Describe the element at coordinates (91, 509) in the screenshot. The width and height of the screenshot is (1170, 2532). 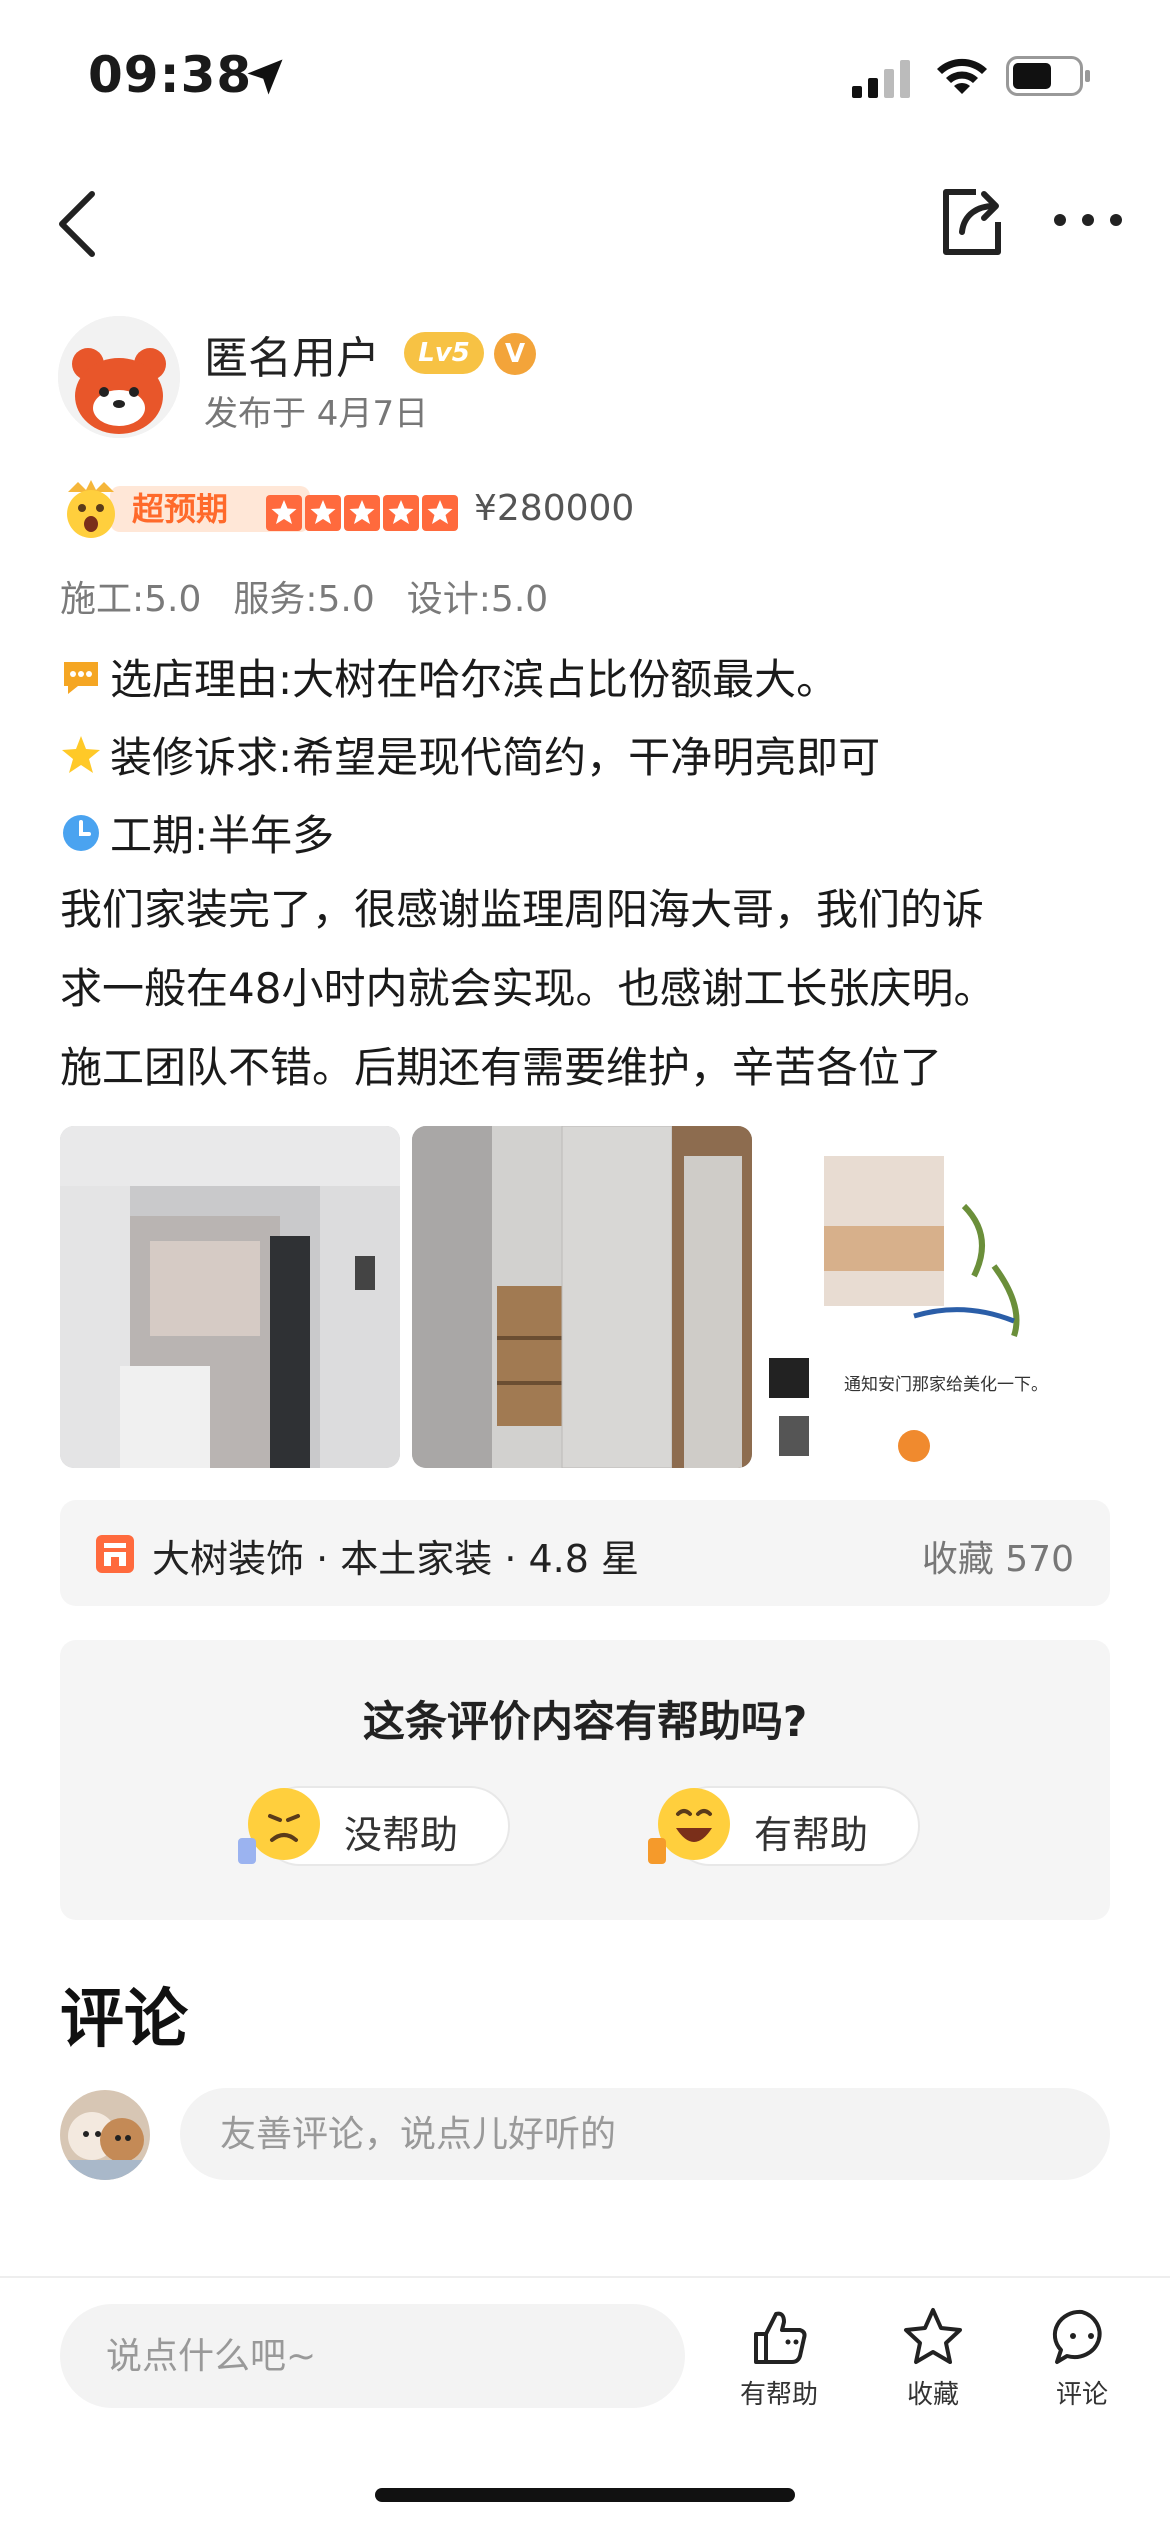
I see `surprised-emoji-icon` at that location.